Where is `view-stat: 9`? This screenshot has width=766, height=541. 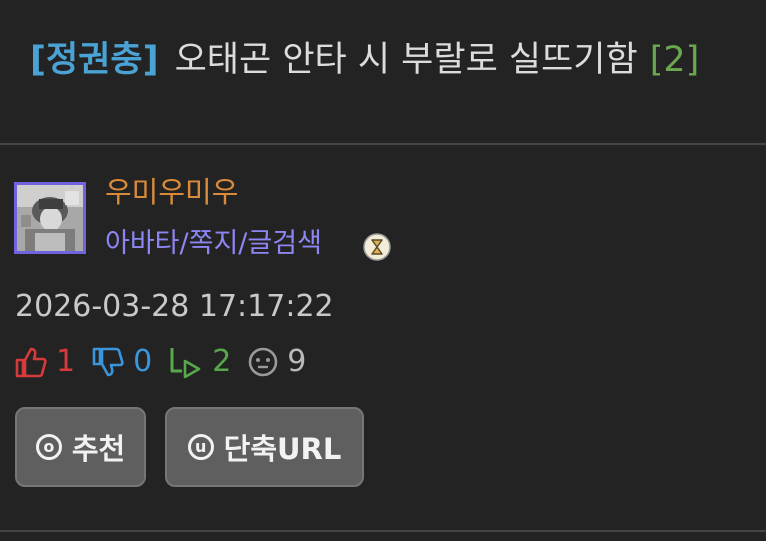
view-stat: 9 is located at coordinates (276, 362).